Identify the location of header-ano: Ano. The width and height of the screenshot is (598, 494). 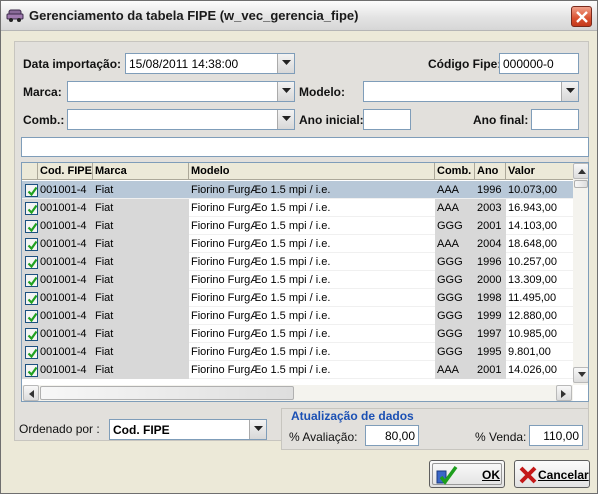
(490, 171).